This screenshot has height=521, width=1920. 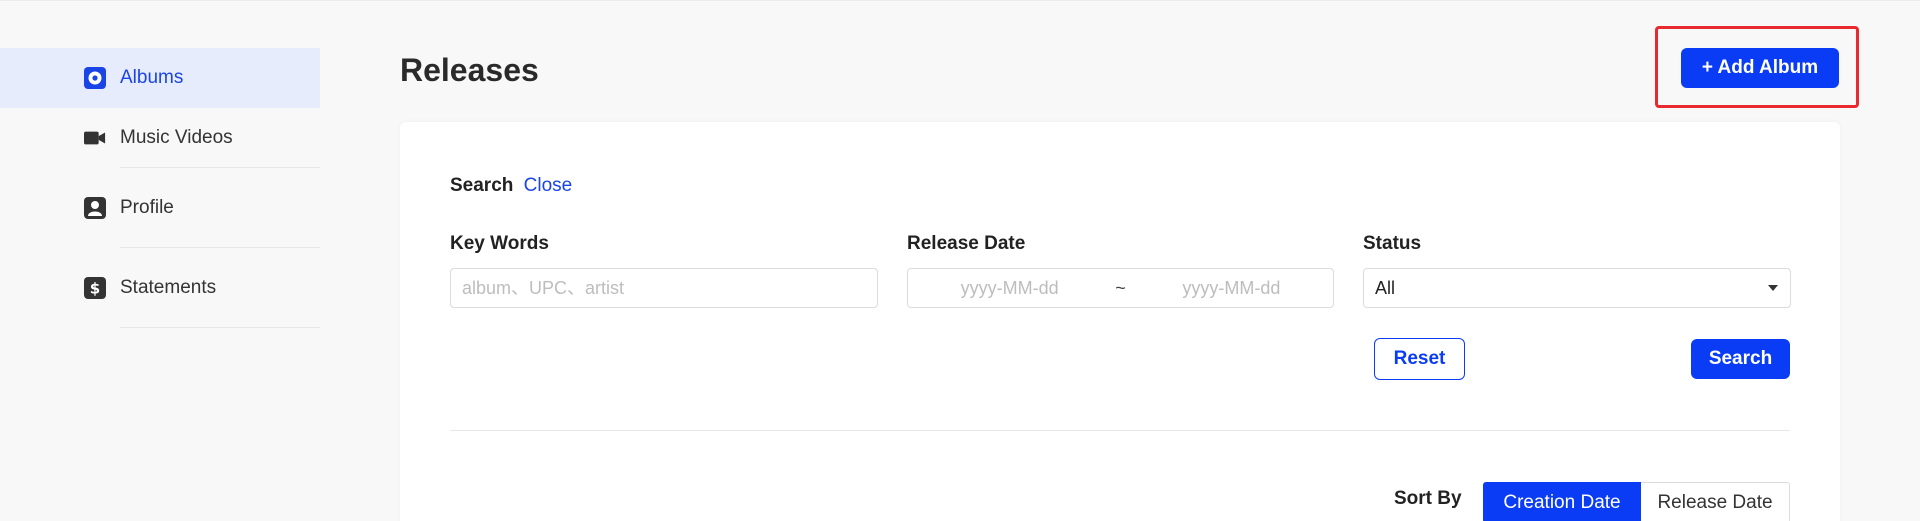 I want to click on status-select: All, so click(x=1577, y=288).